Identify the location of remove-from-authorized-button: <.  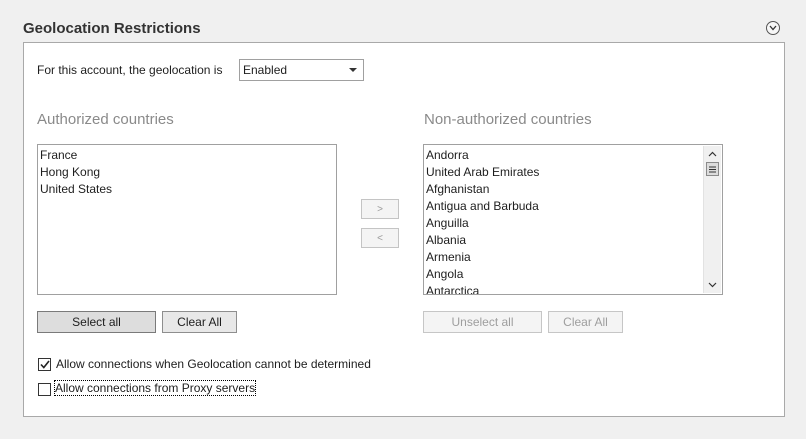
(380, 238).